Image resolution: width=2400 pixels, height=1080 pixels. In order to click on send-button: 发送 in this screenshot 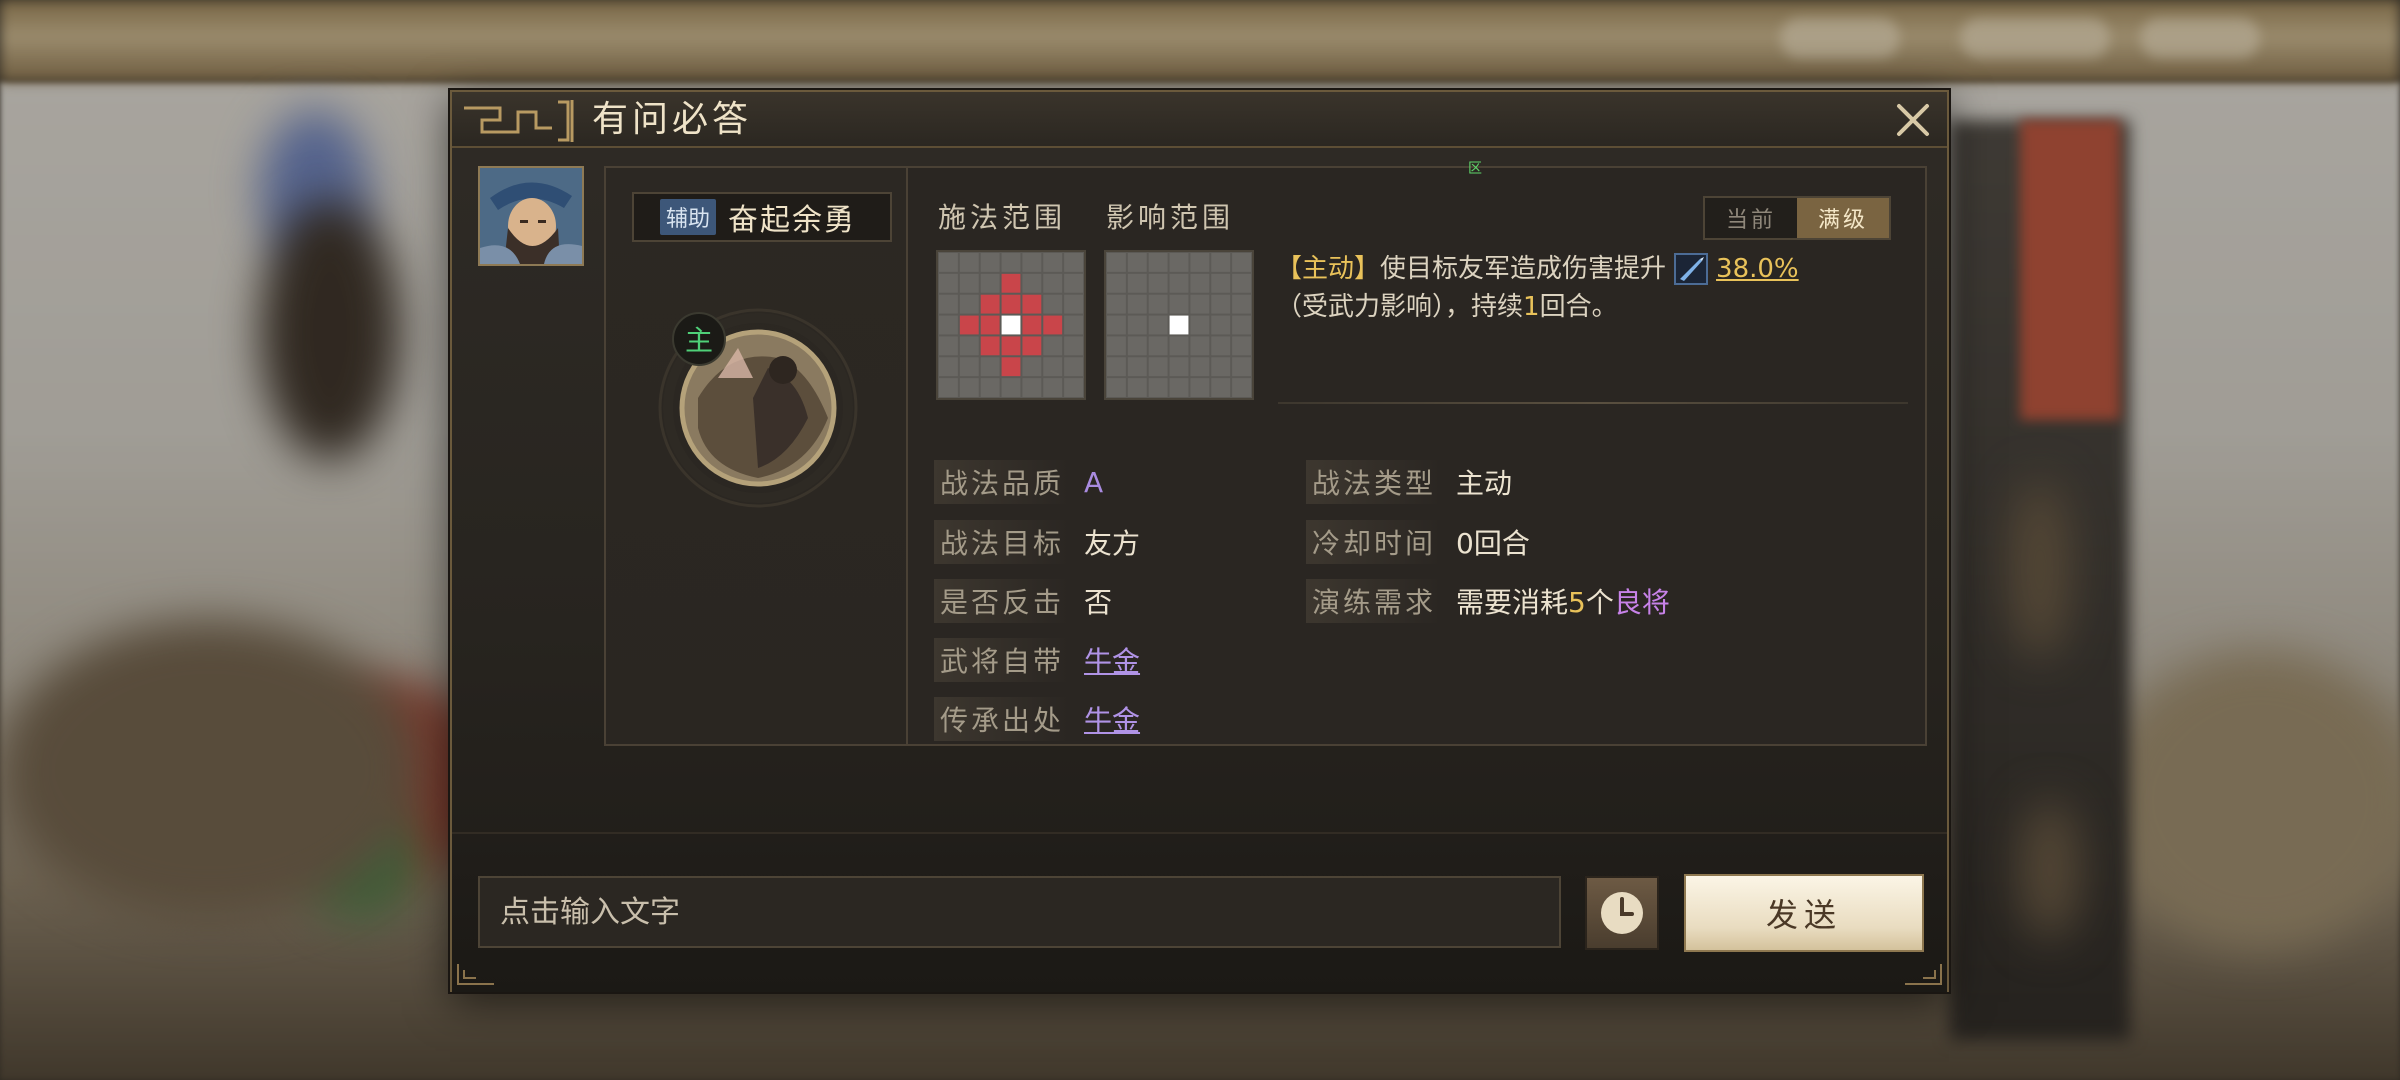, I will do `click(1804, 913)`.